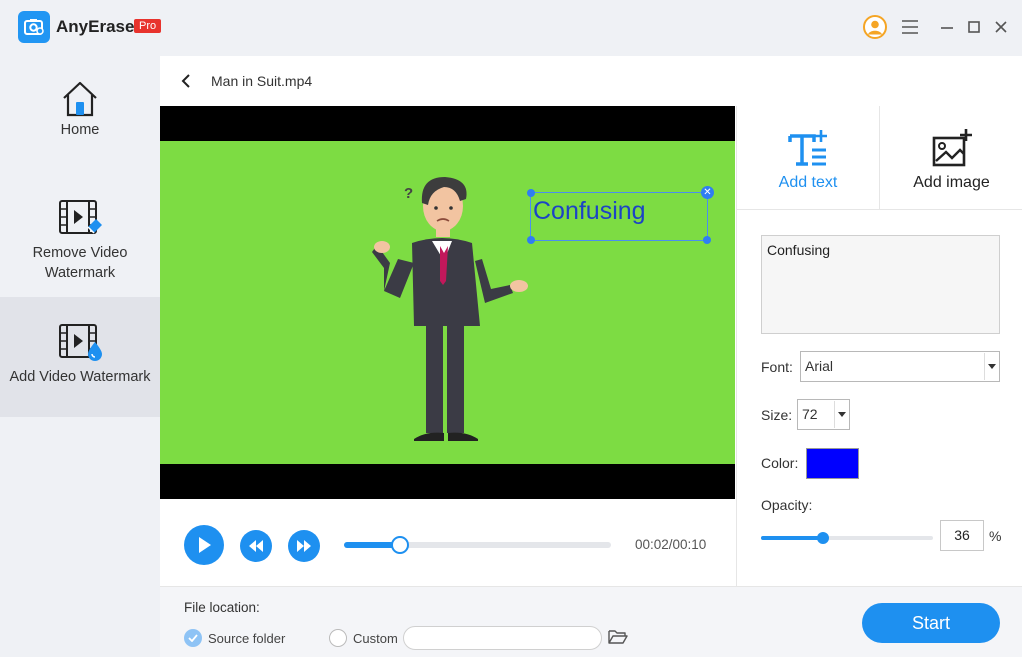 Image resolution: width=1022 pixels, height=657 pixels. What do you see at coordinates (880, 284) in the screenshot?
I see `watermark-text-input: Confusing` at bounding box center [880, 284].